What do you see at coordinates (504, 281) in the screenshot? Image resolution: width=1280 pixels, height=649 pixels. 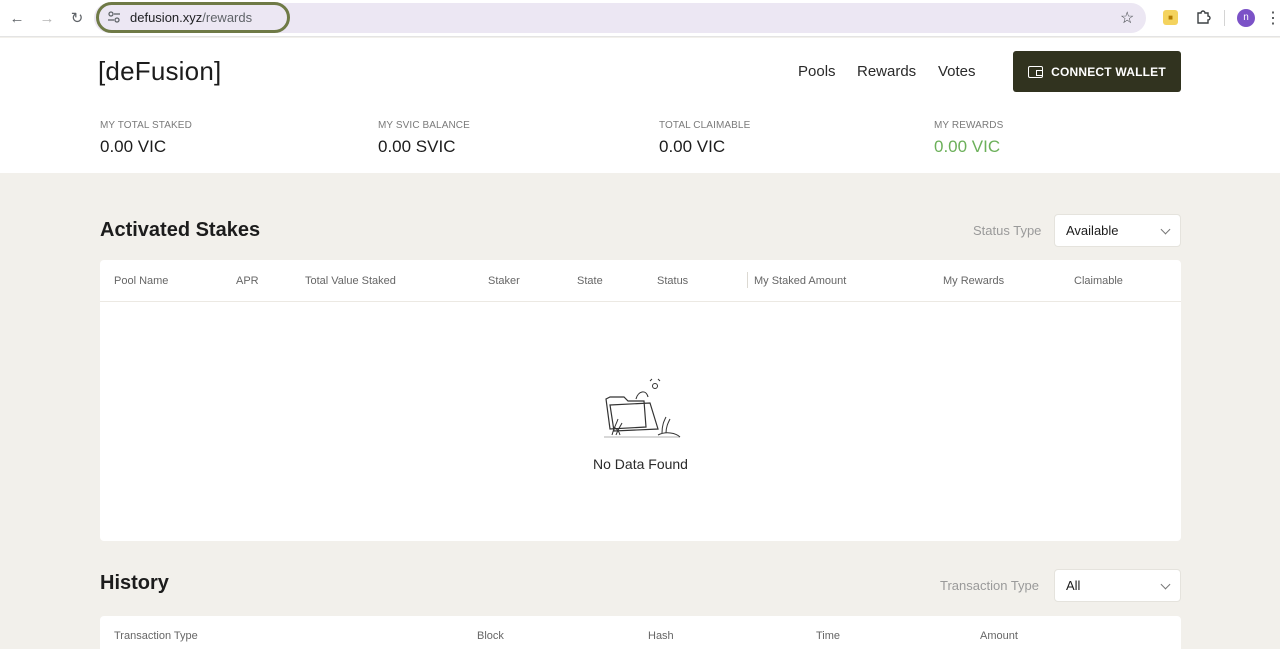 I see `column-header: Staker` at bounding box center [504, 281].